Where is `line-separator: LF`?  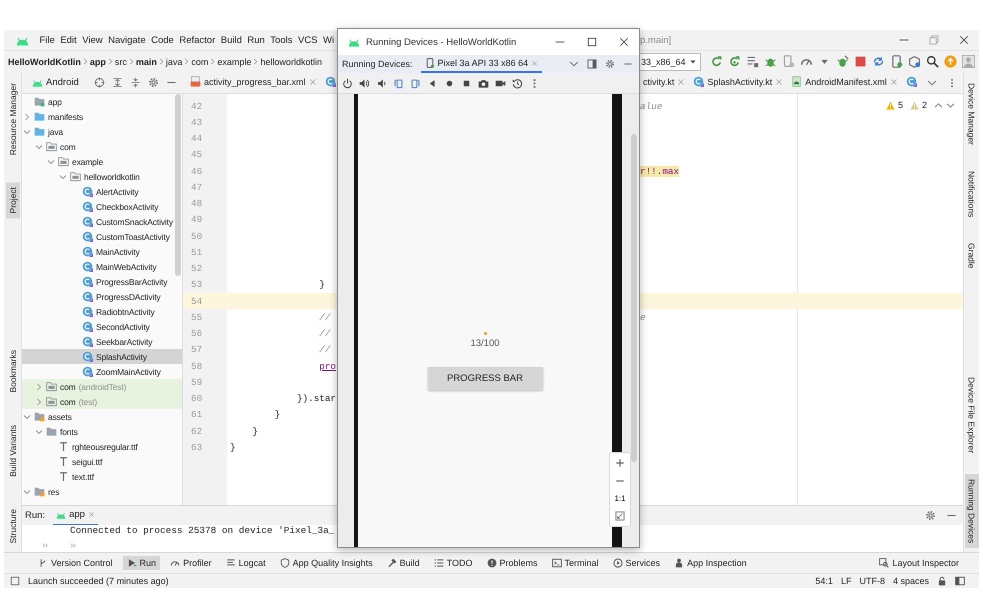 line-separator: LF is located at coordinates (846, 581).